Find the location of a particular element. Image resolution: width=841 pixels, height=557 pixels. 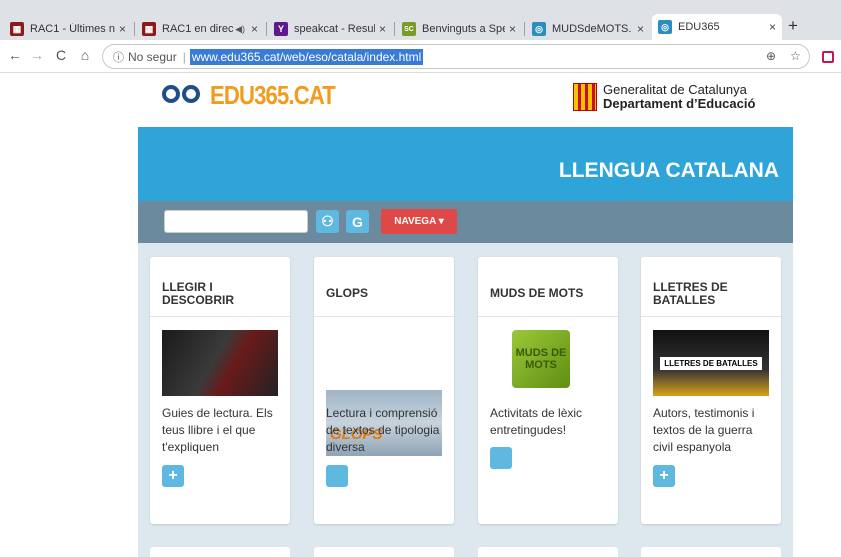

tab-speakcat: SC Benvinguts a SpeakC × is located at coordinates (459, 29).